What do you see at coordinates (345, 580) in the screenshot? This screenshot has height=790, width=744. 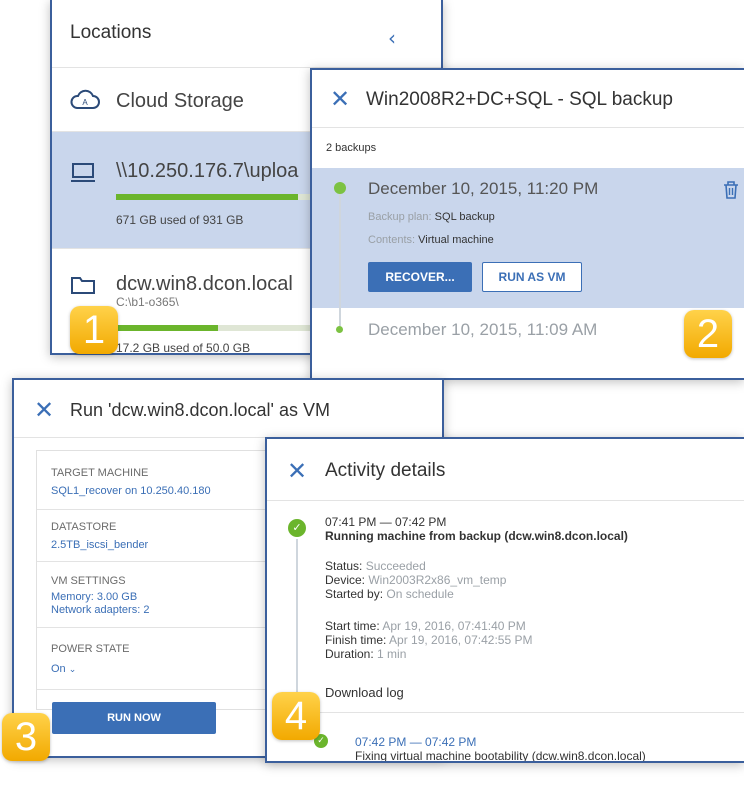 I see `device-label: Device:` at bounding box center [345, 580].